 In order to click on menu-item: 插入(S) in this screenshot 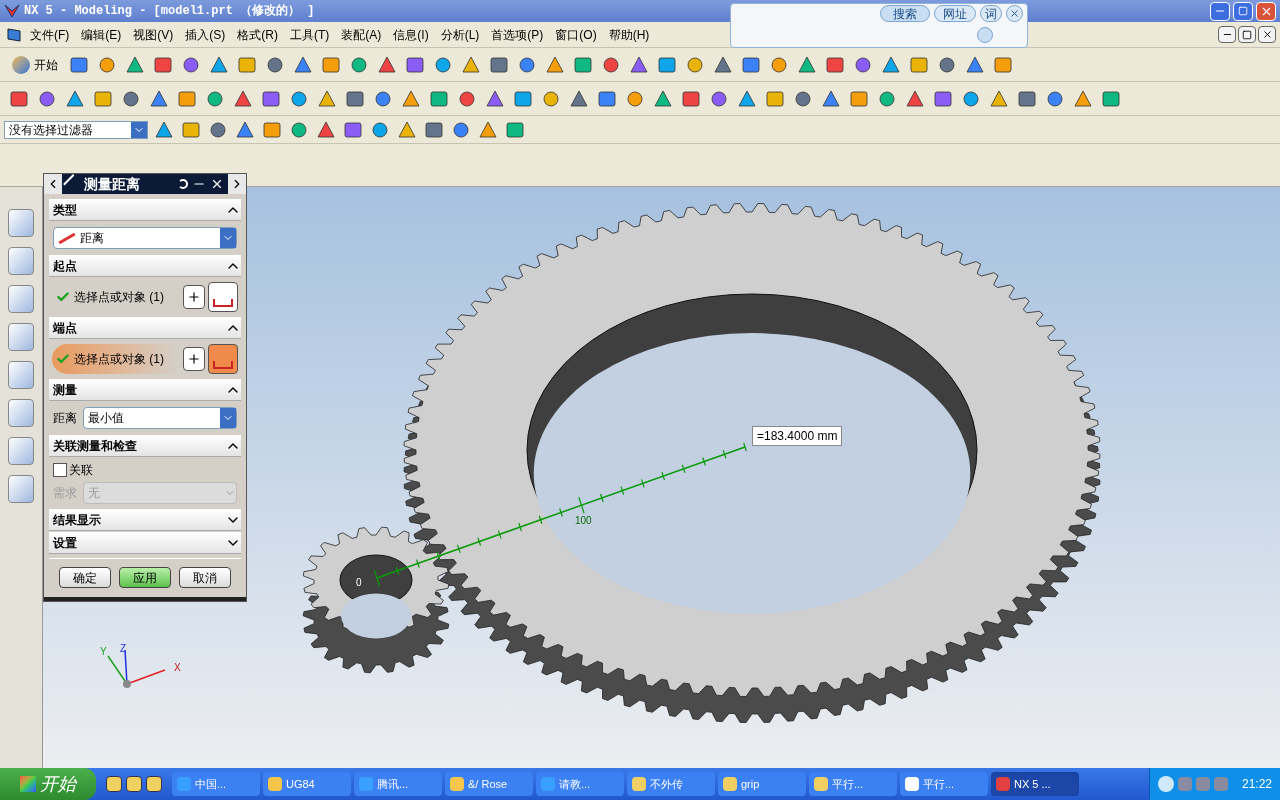, I will do `click(205, 34)`.